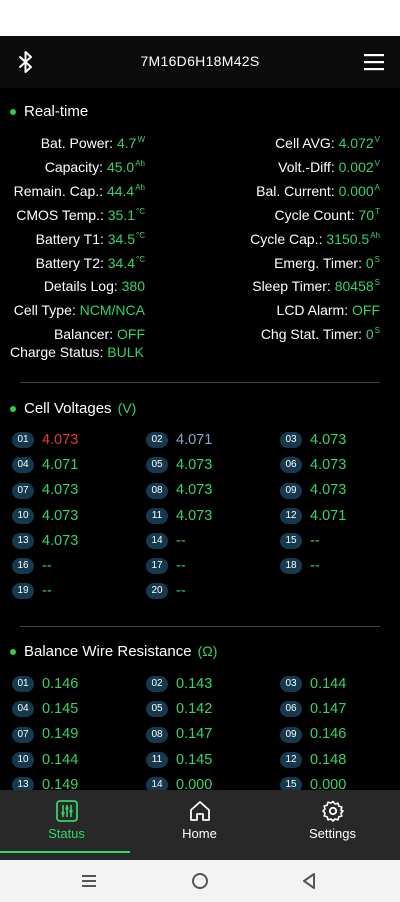 Image resolution: width=400 pixels, height=902 pixels. I want to click on cell-voltage-item: 08 4.073, so click(179, 492).